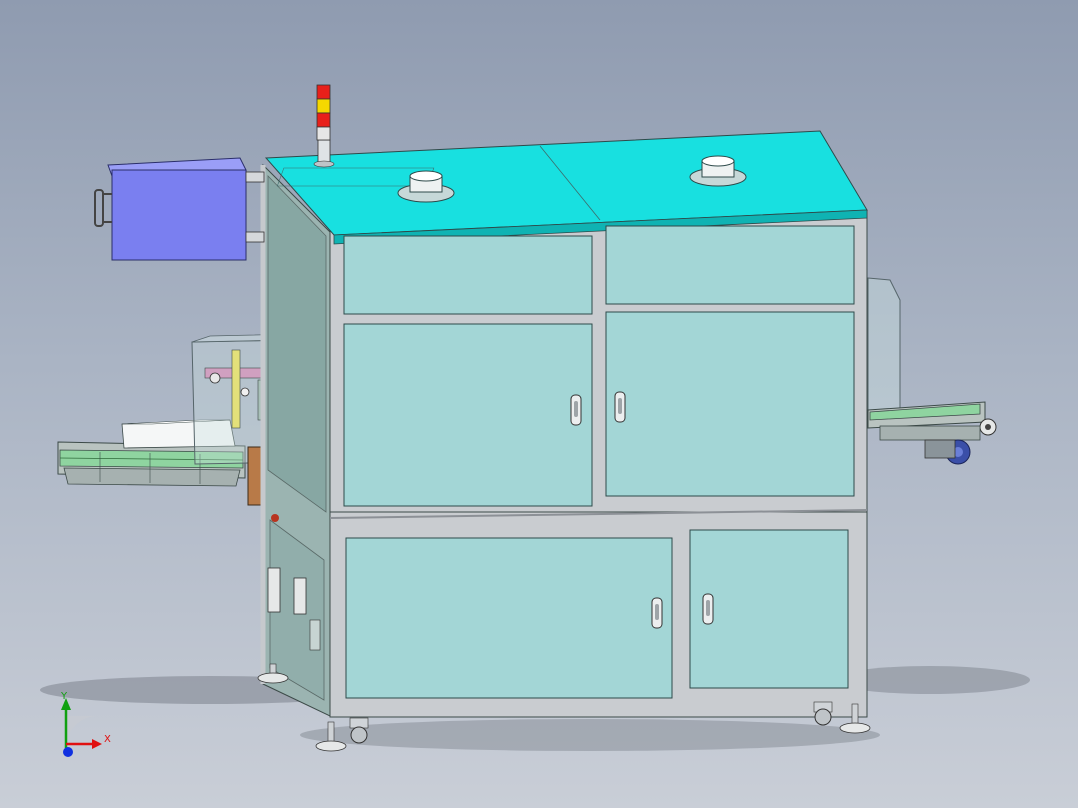 The height and width of the screenshot is (808, 1078). I want to click on x-axis-label: X, so click(107, 739).